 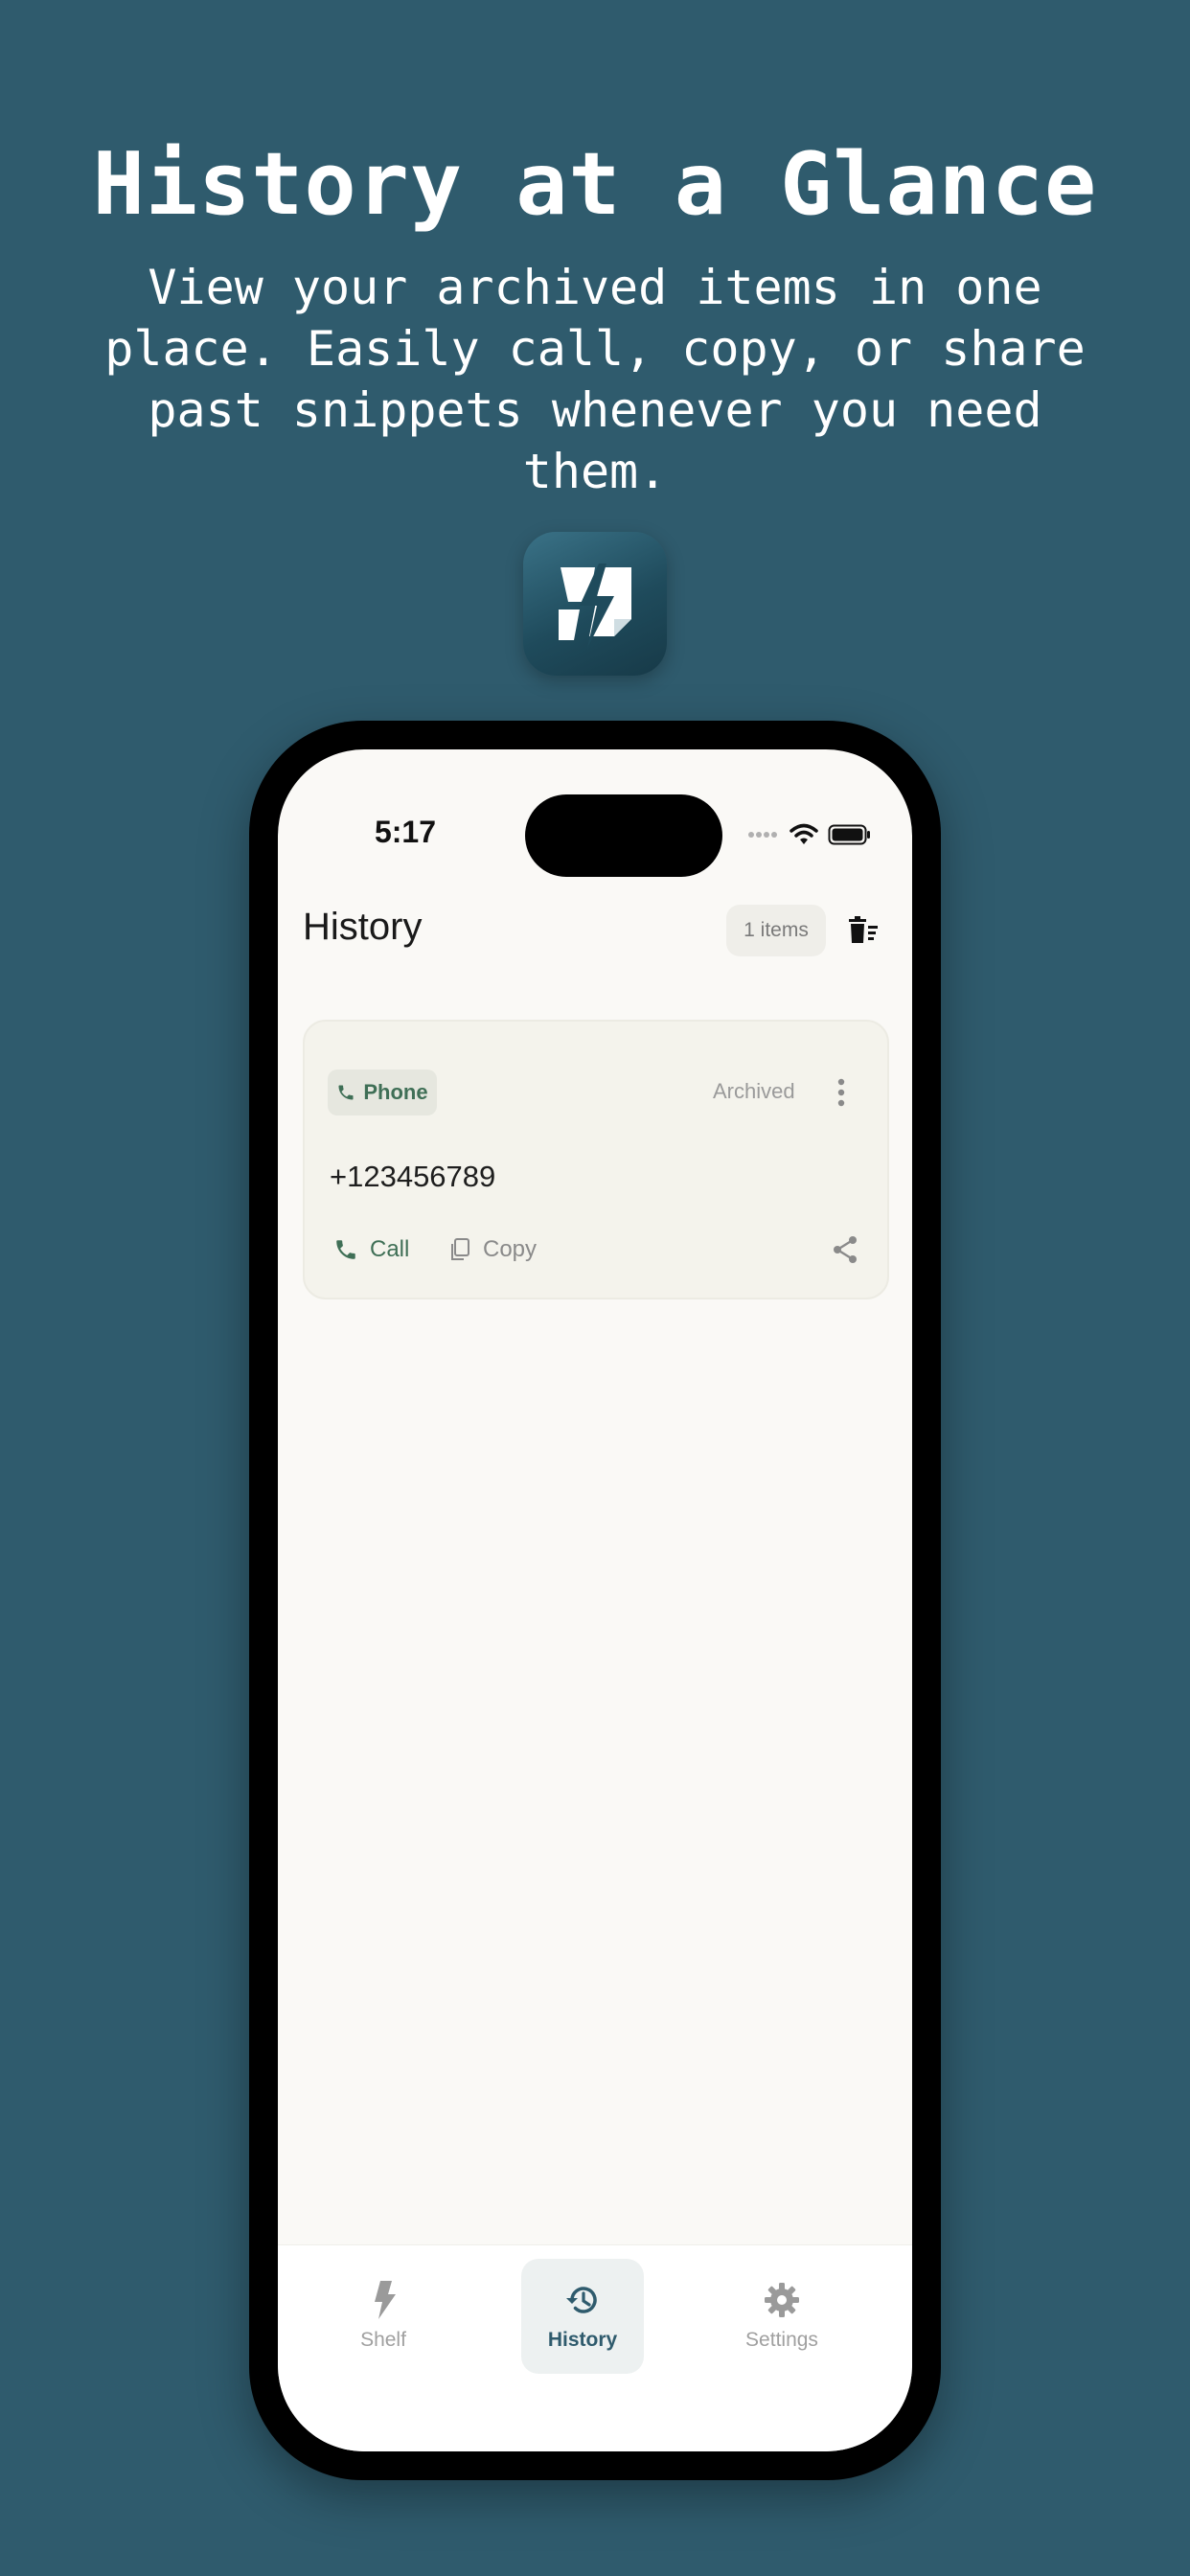 What do you see at coordinates (776, 930) in the screenshot?
I see `item-count-badge: 1 items` at bounding box center [776, 930].